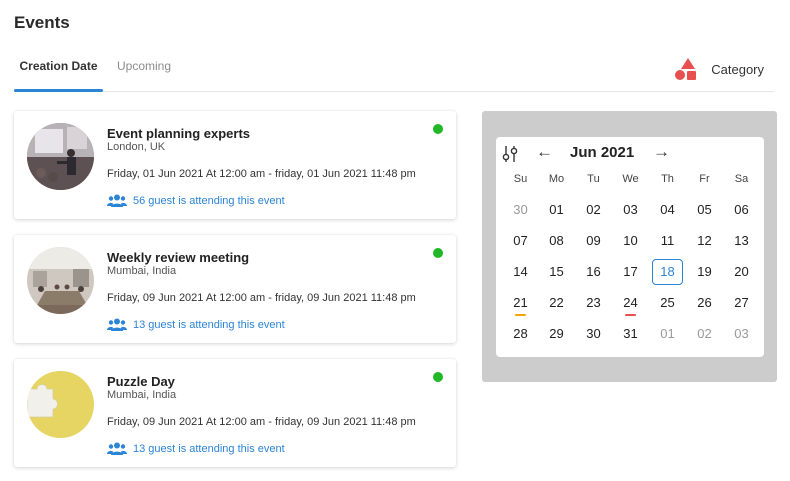 This screenshot has width=790, height=481. What do you see at coordinates (144, 70) in the screenshot?
I see `tab-upcoming: Upcoming` at bounding box center [144, 70].